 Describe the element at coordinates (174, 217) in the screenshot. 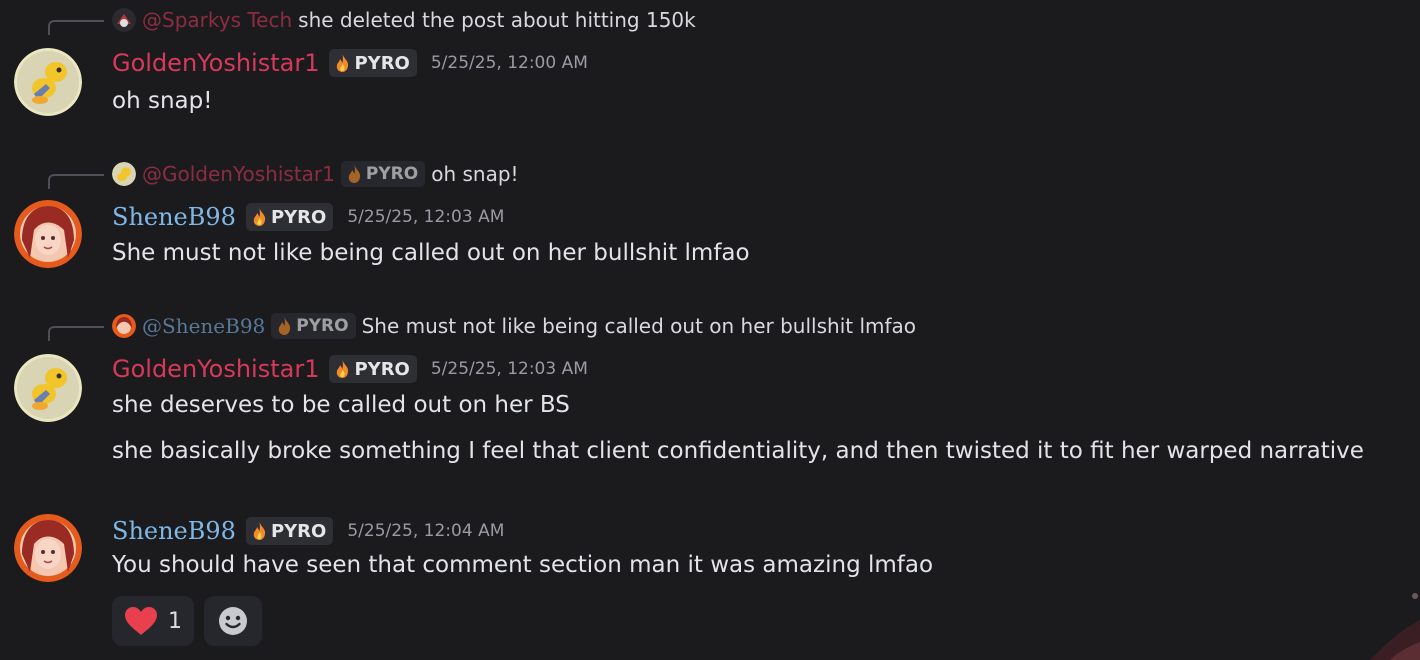

I see `username: SheneB98` at that location.